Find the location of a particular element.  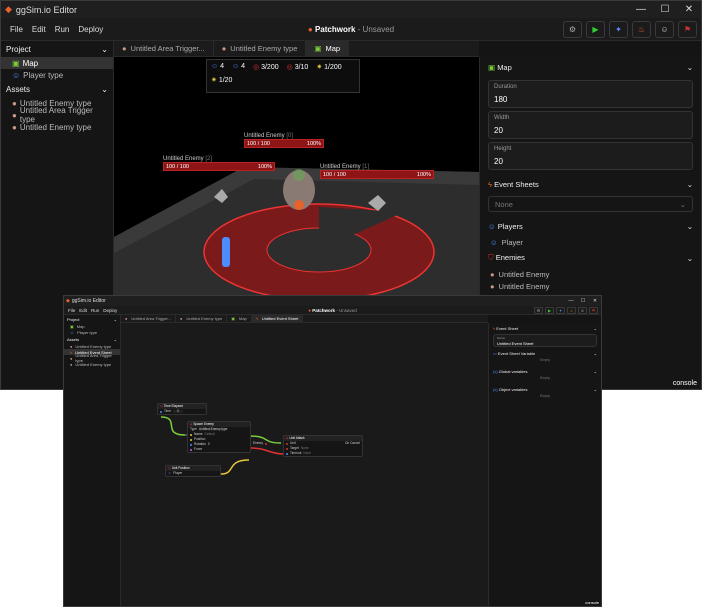

variable-header: ▭ Event Sheet Variable ⌄ is located at coordinates (545, 353).